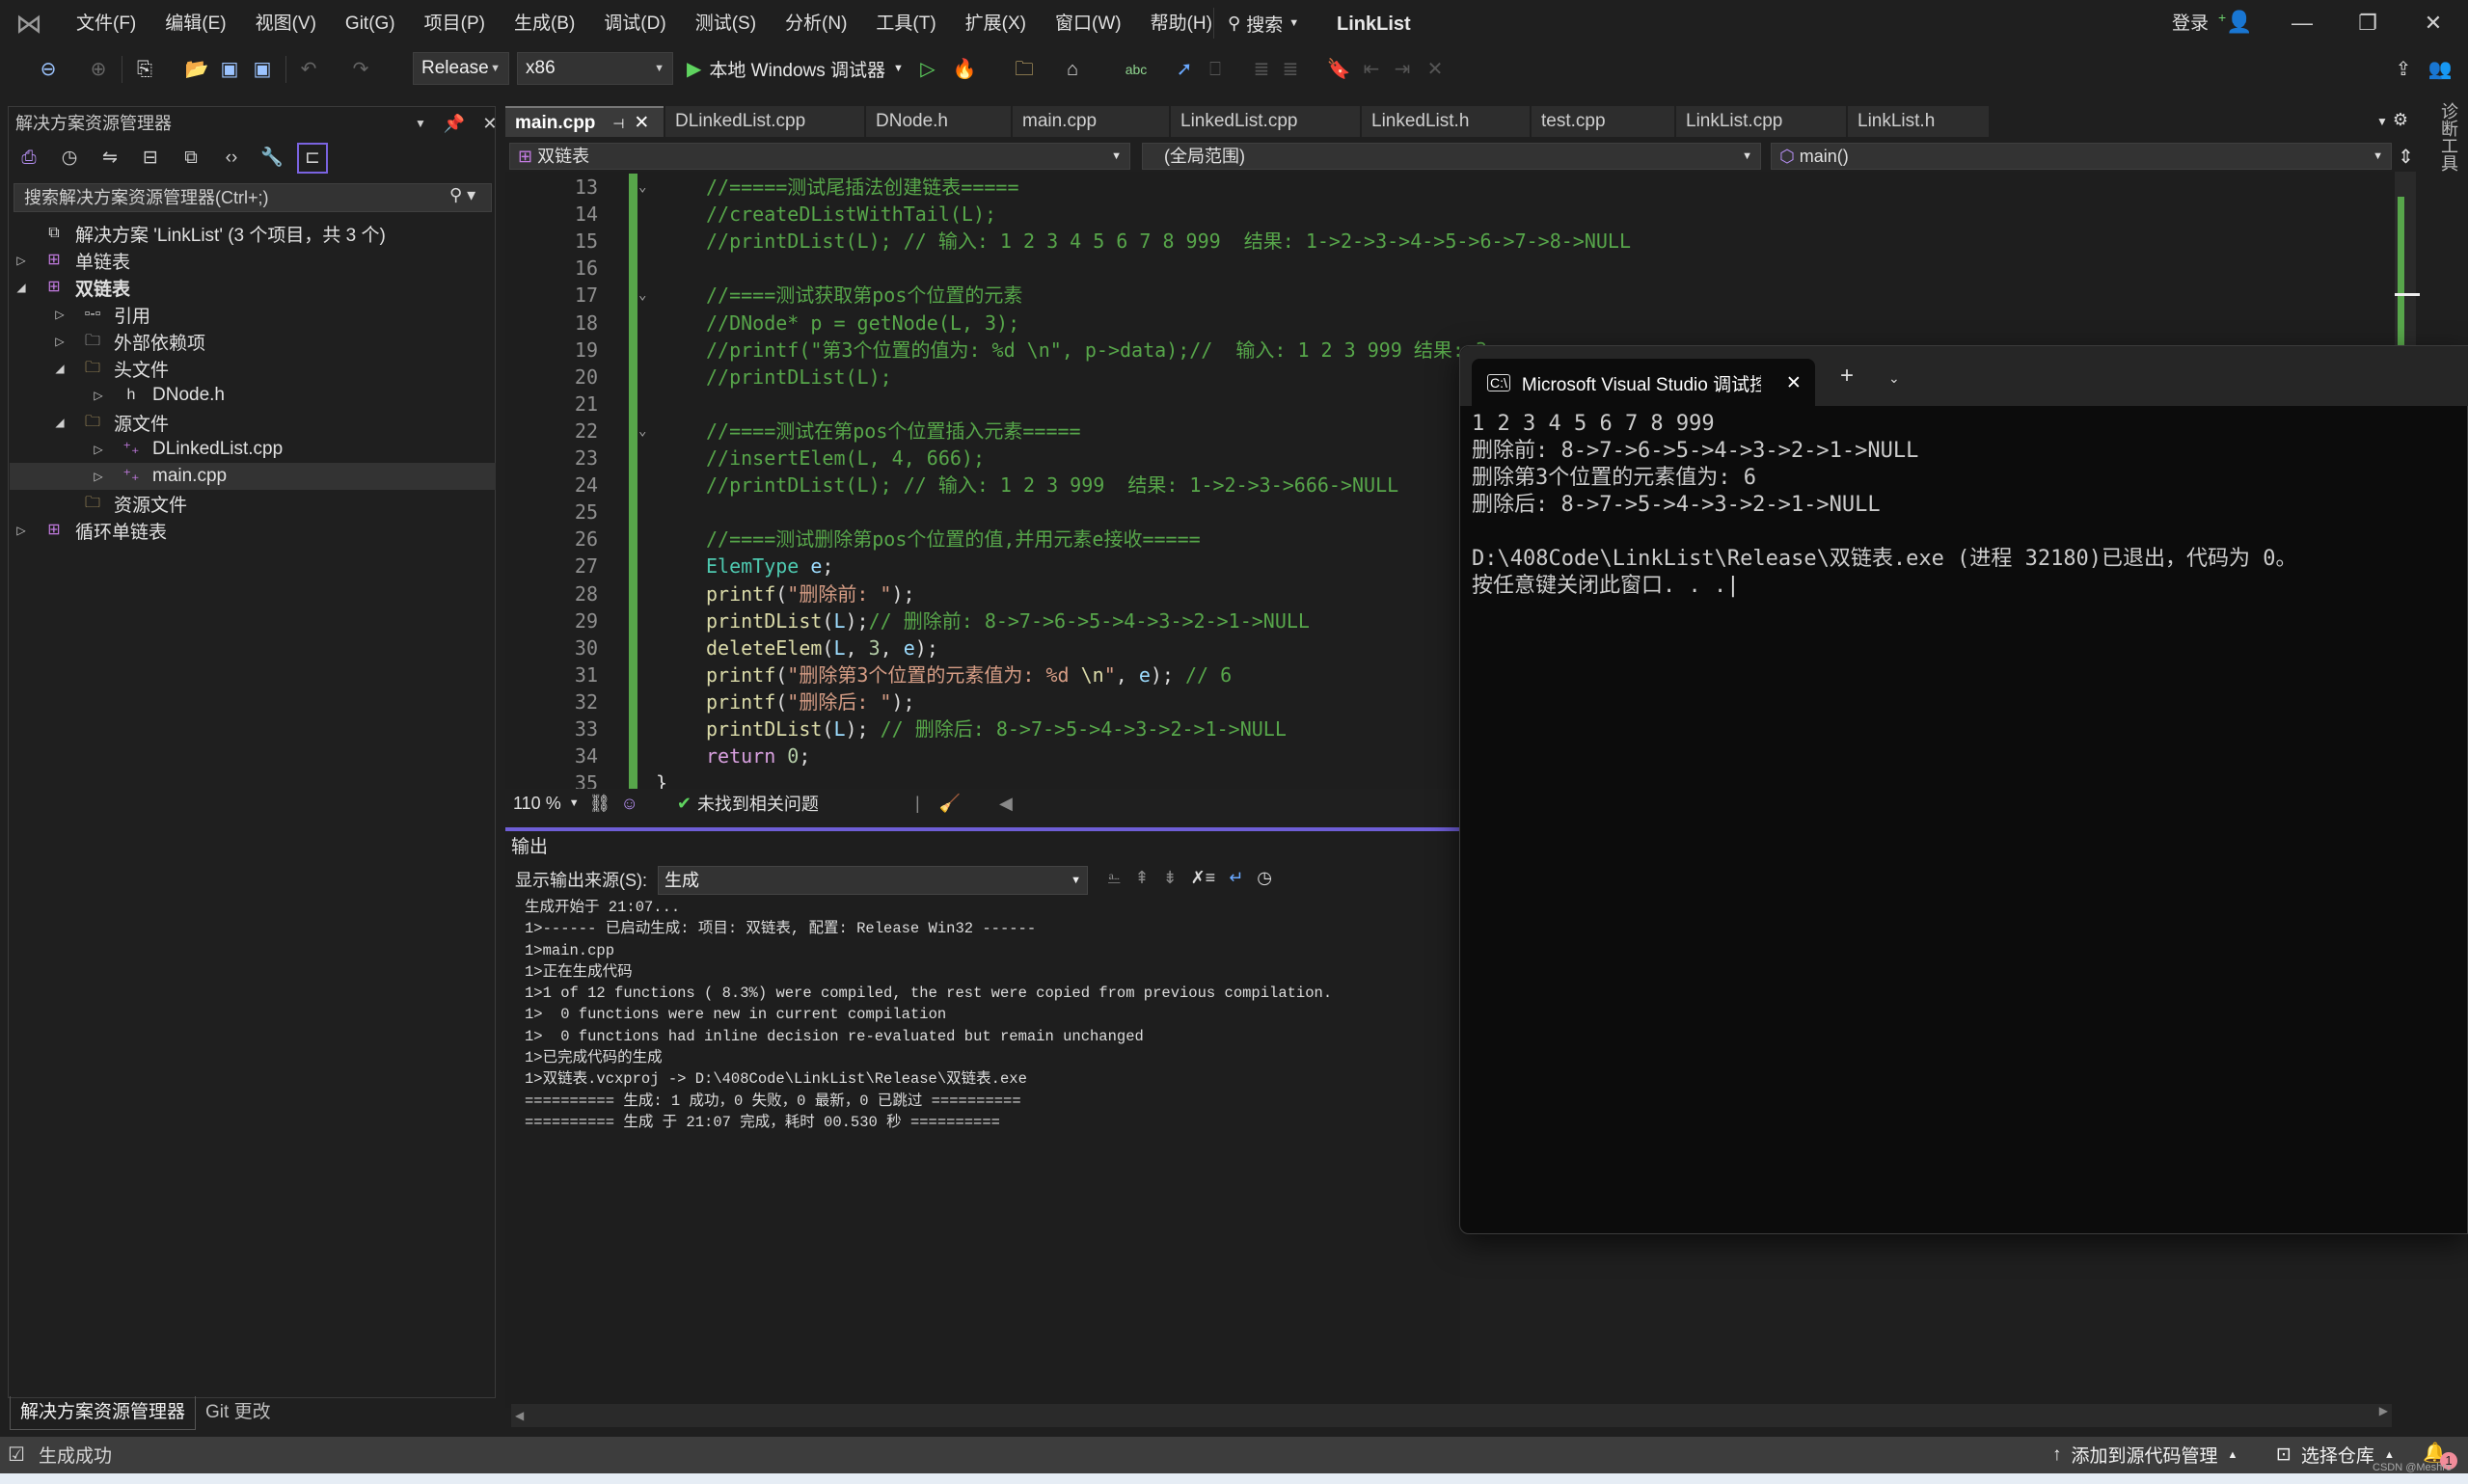  I want to click on tree-item: ▷ ▫-▫ 引用, so click(253, 314).